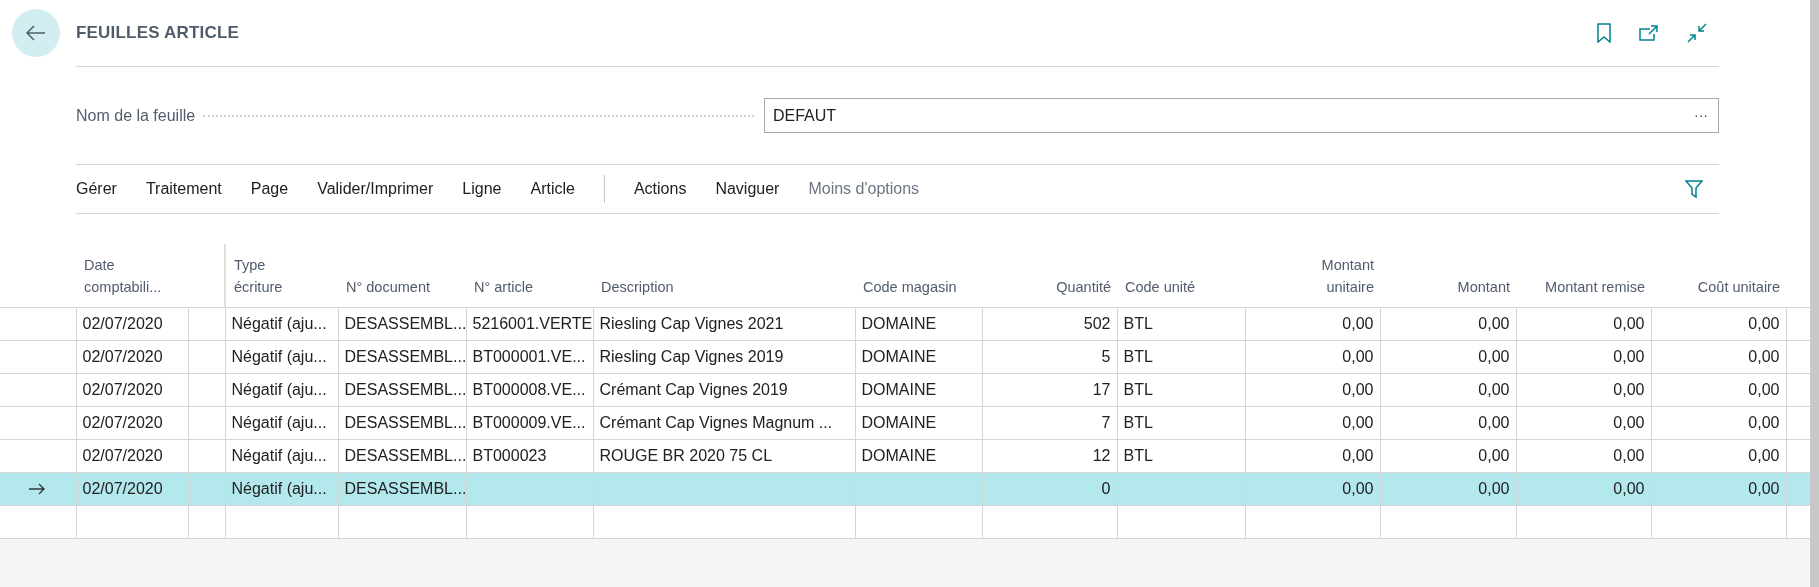 This screenshot has height=587, width=1819. Describe the element at coordinates (1106, 356) in the screenshot. I see `table-cell: 5` at that location.